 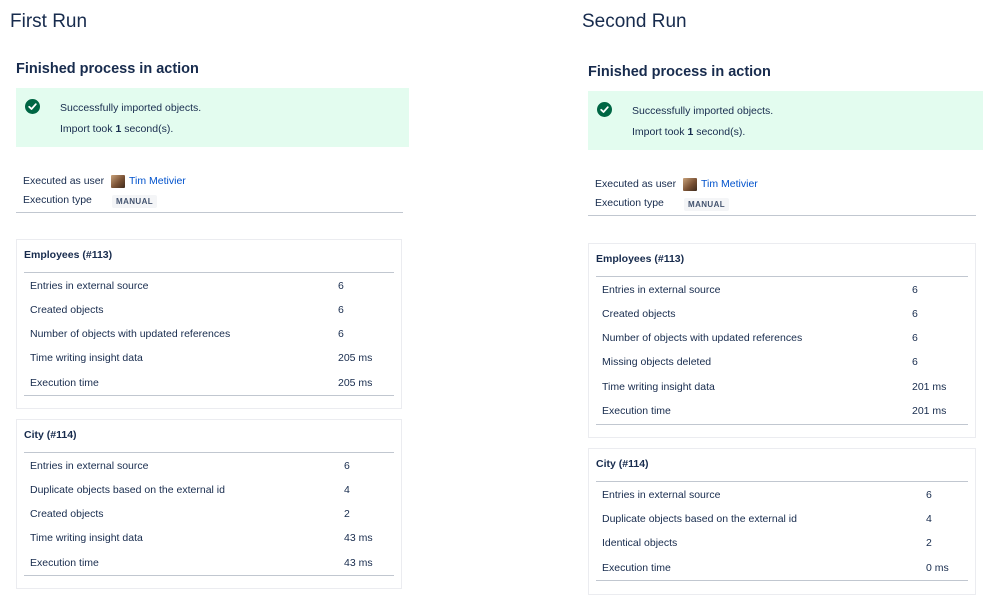 I want to click on stat-value: 0 ms, so click(x=937, y=568).